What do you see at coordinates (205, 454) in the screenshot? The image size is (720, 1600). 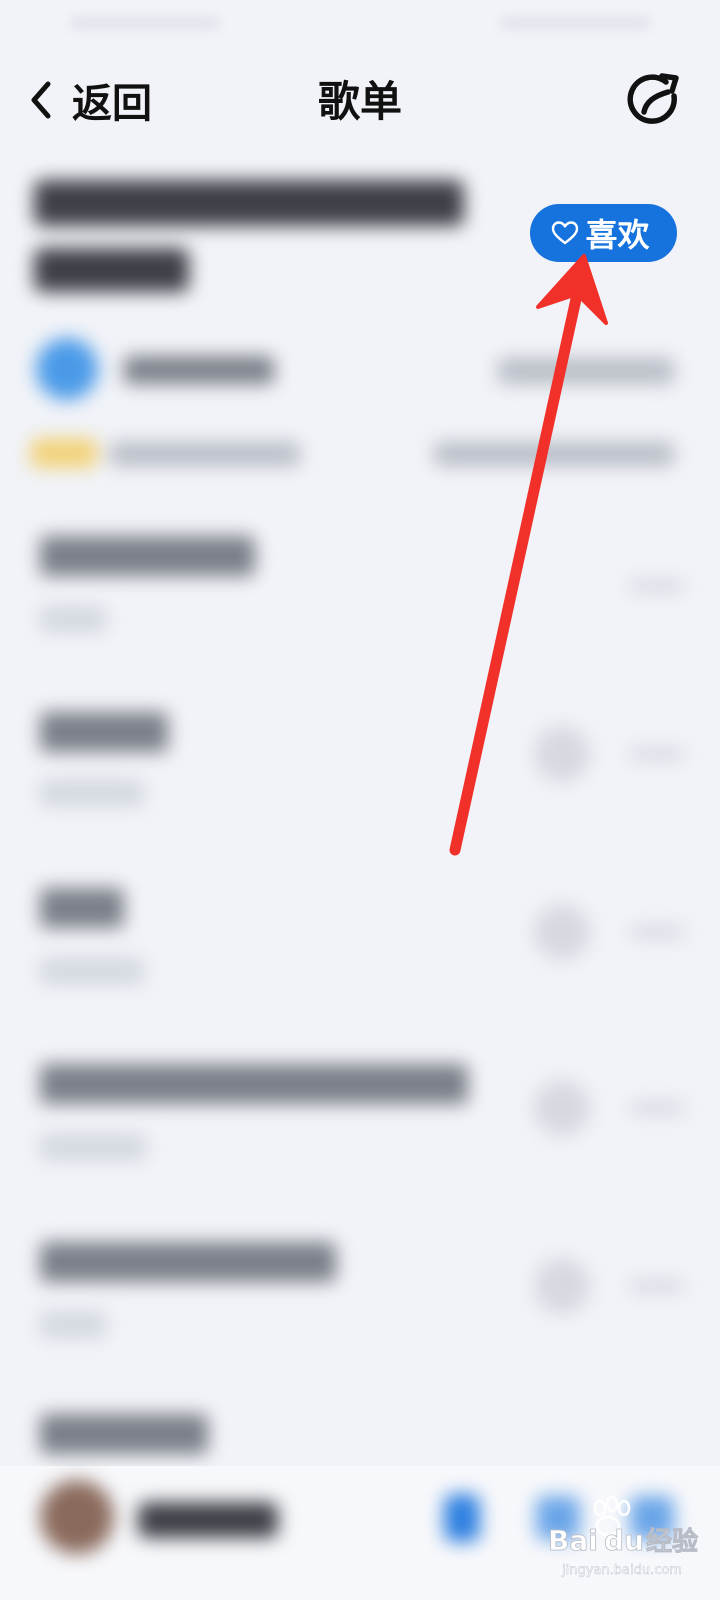 I see `info-line-blur` at bounding box center [205, 454].